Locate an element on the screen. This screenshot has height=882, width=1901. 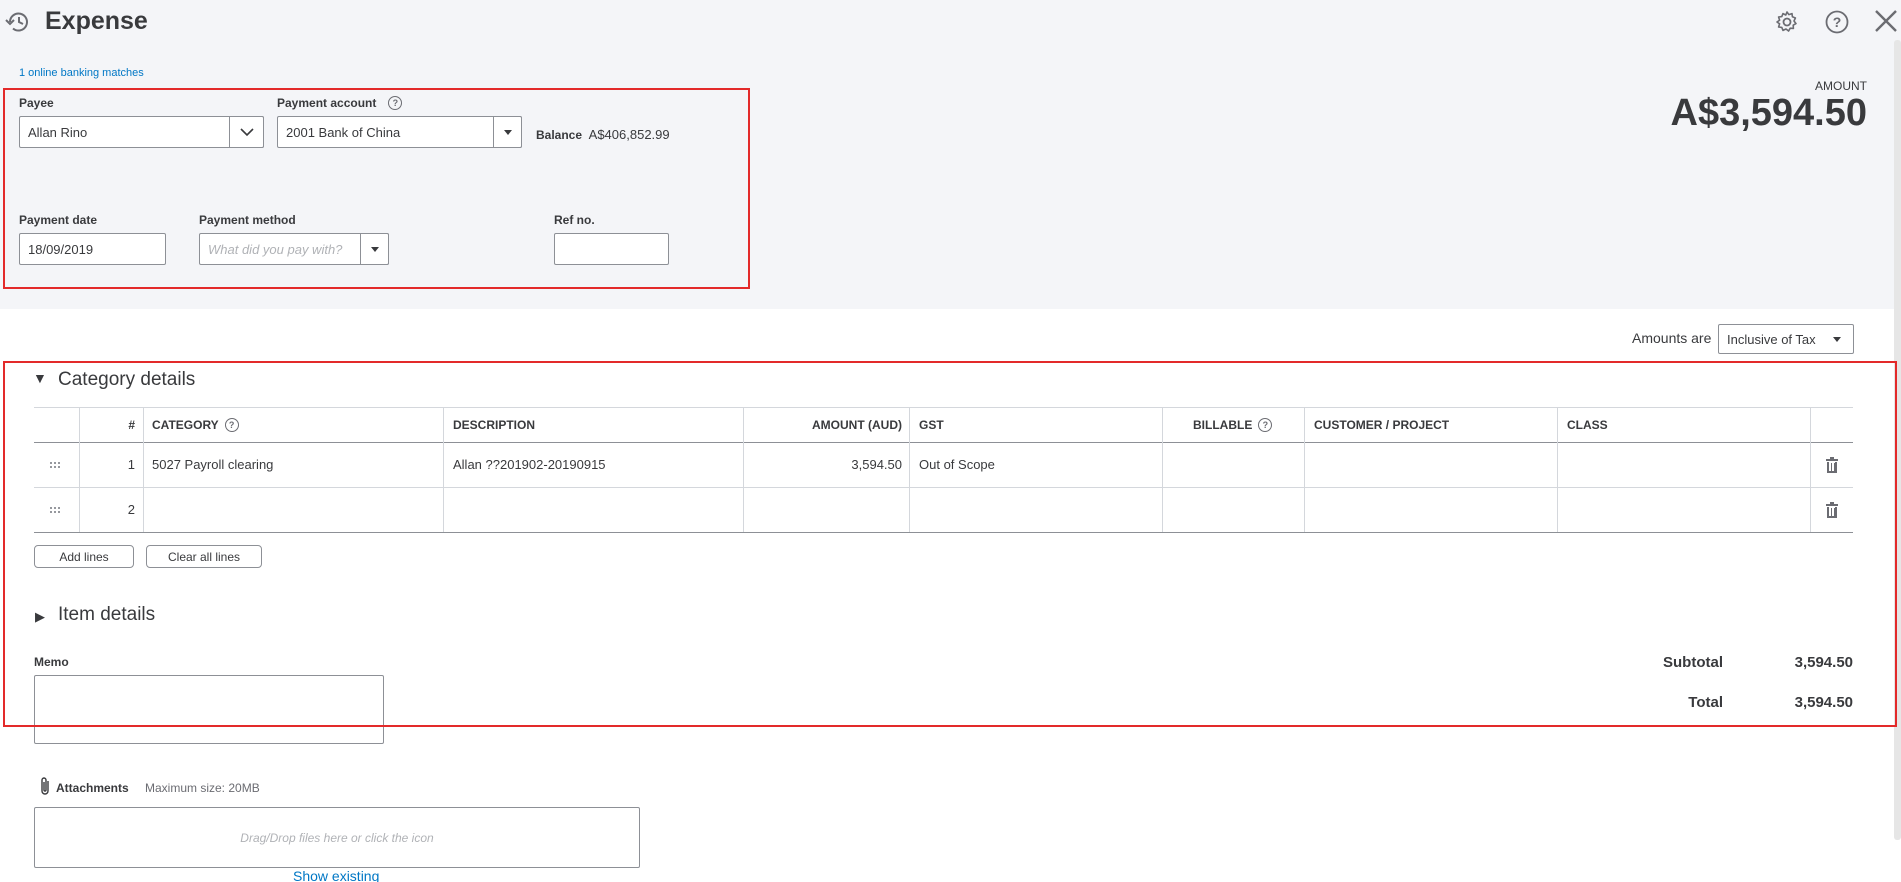
page-title: Expense is located at coordinates (96, 21).